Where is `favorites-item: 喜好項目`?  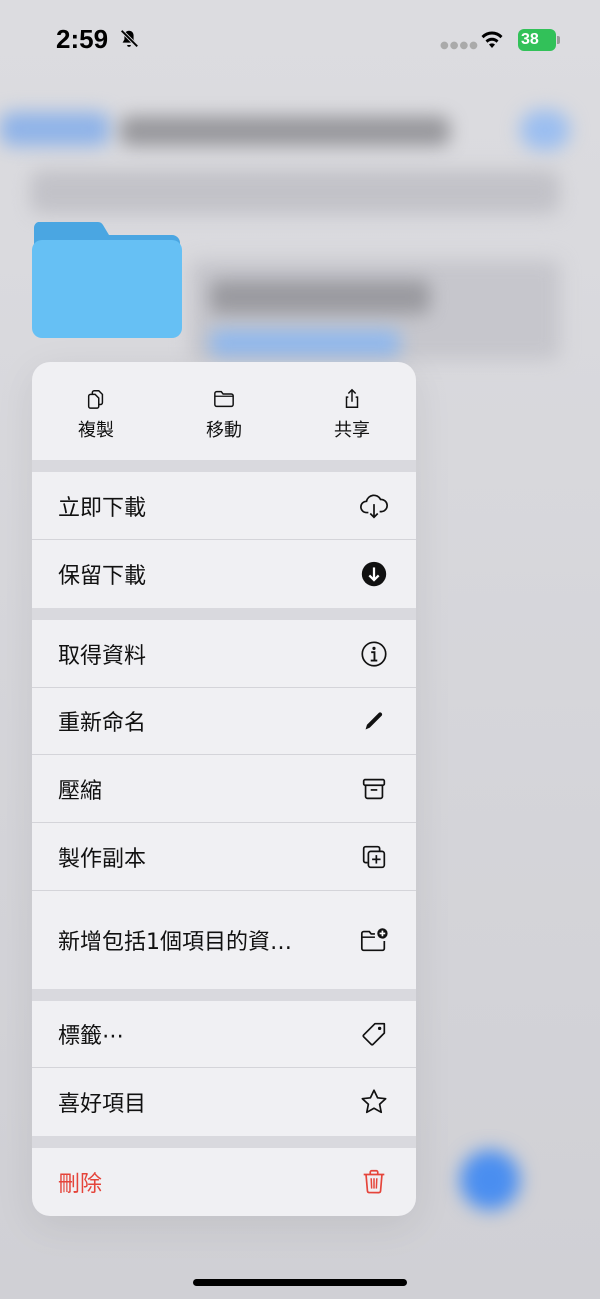
favorites-item: 喜好項目 is located at coordinates (224, 1102).